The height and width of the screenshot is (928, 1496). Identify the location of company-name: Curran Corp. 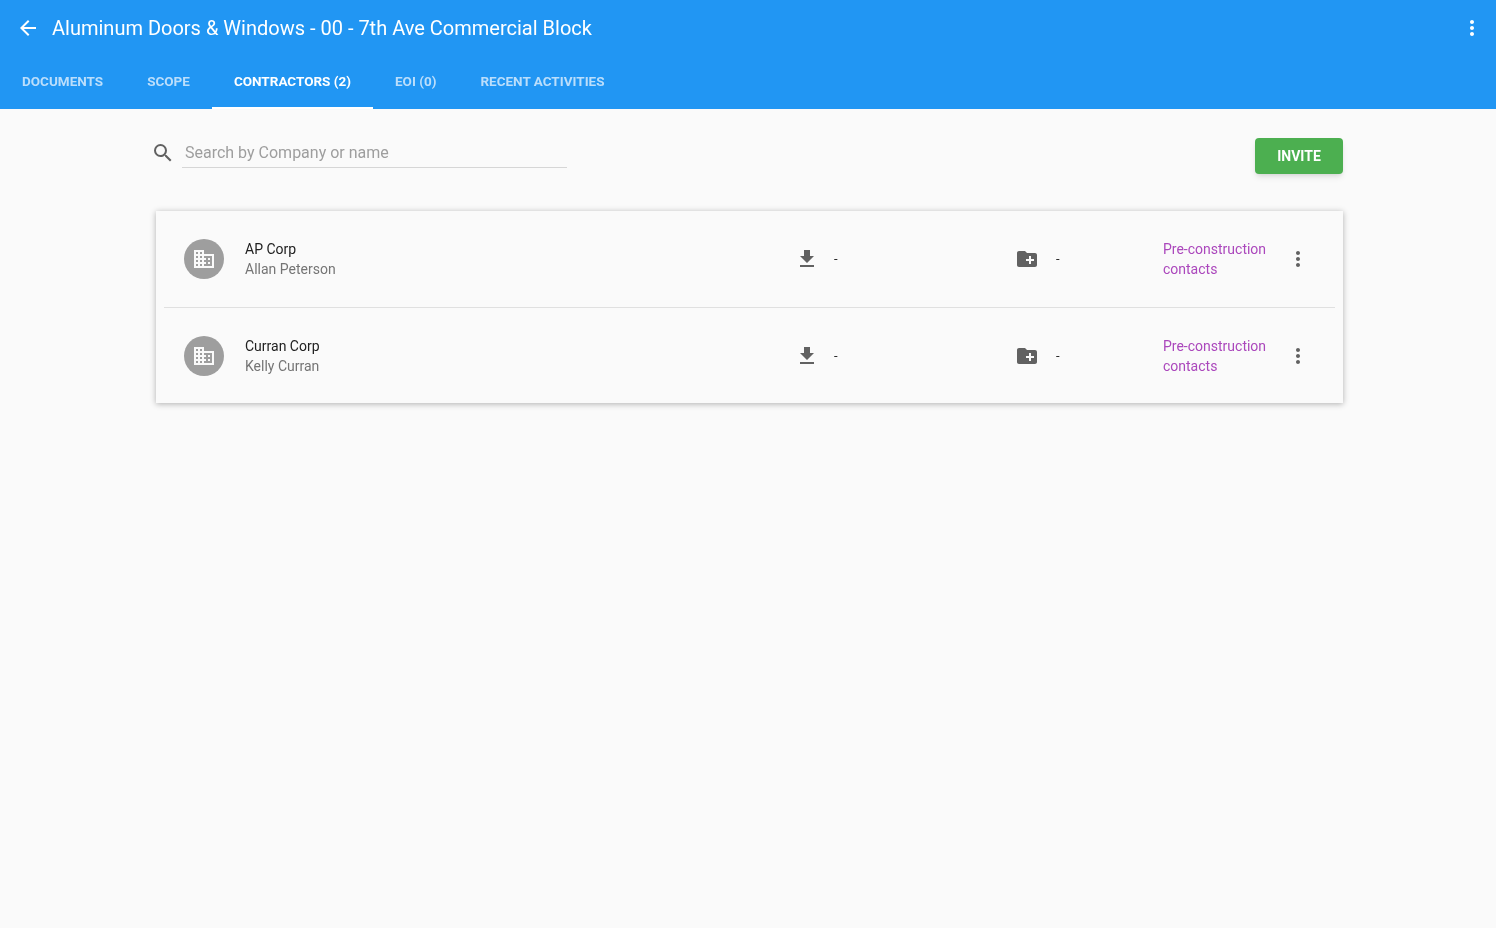
(283, 346).